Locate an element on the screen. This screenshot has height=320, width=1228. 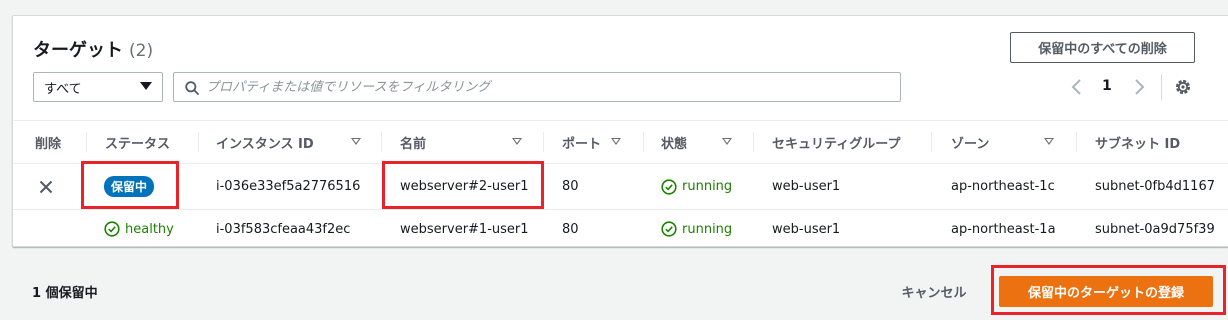
zone-cell: ap-northeast-1a is located at coordinates (1003, 229).